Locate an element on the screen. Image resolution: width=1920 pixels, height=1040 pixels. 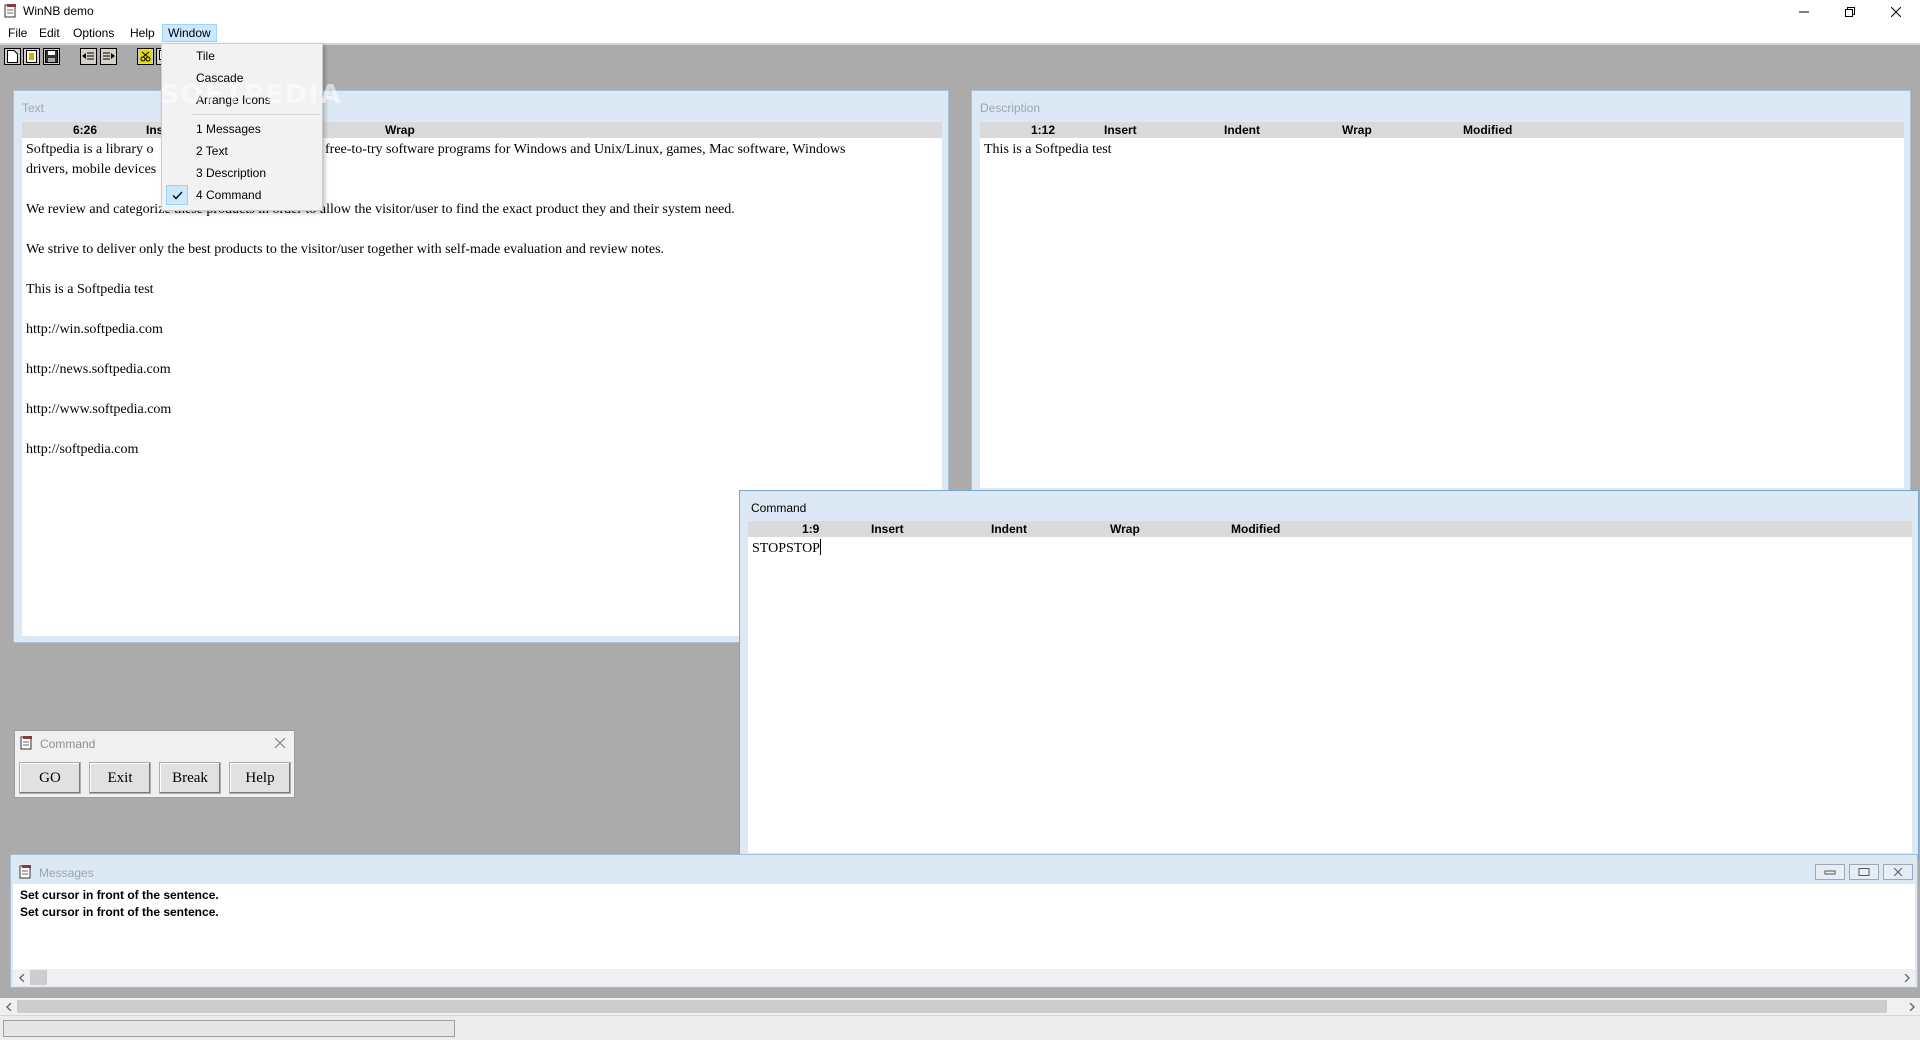
menu-help: Help is located at coordinates (142, 33).